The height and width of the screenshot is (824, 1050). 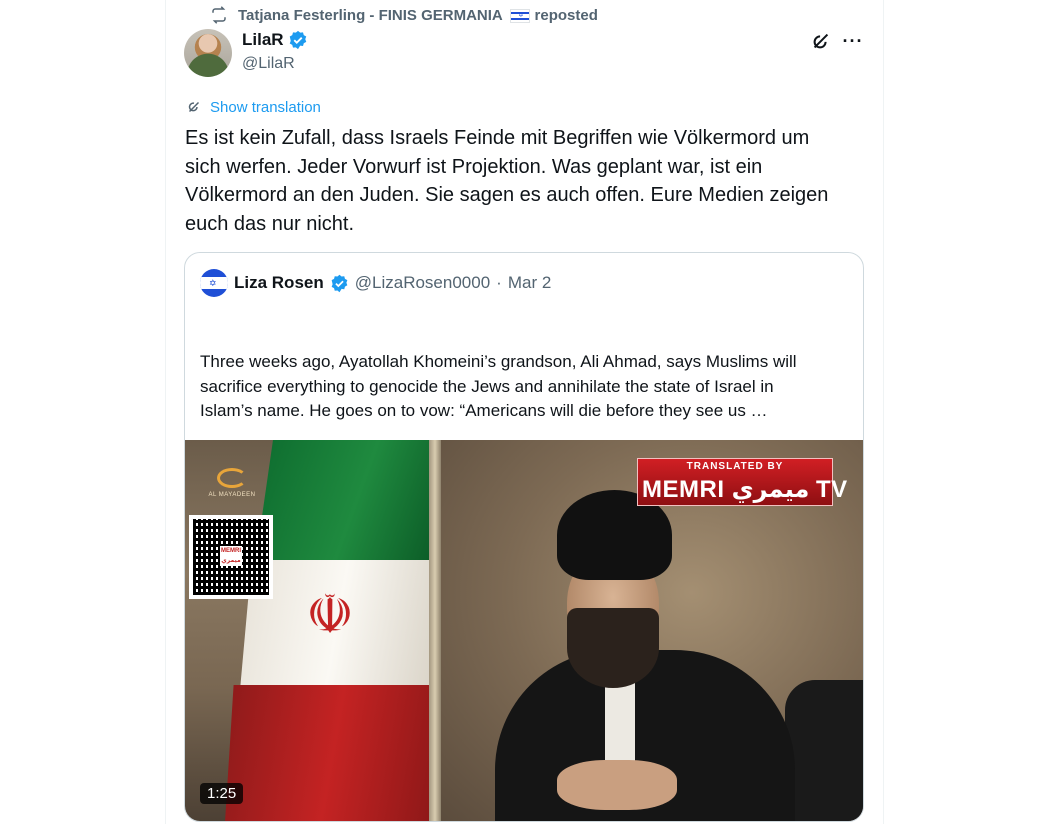 What do you see at coordinates (219, 15) in the screenshot?
I see `repost-icon` at bounding box center [219, 15].